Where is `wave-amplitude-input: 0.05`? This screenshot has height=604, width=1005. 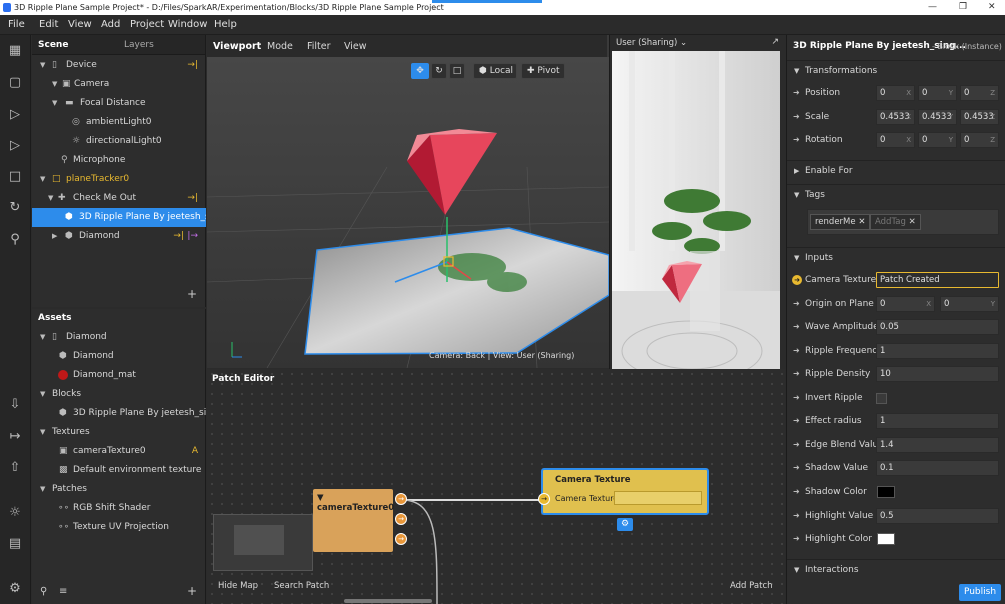
wave-amplitude-input: 0.05 is located at coordinates (937, 327).